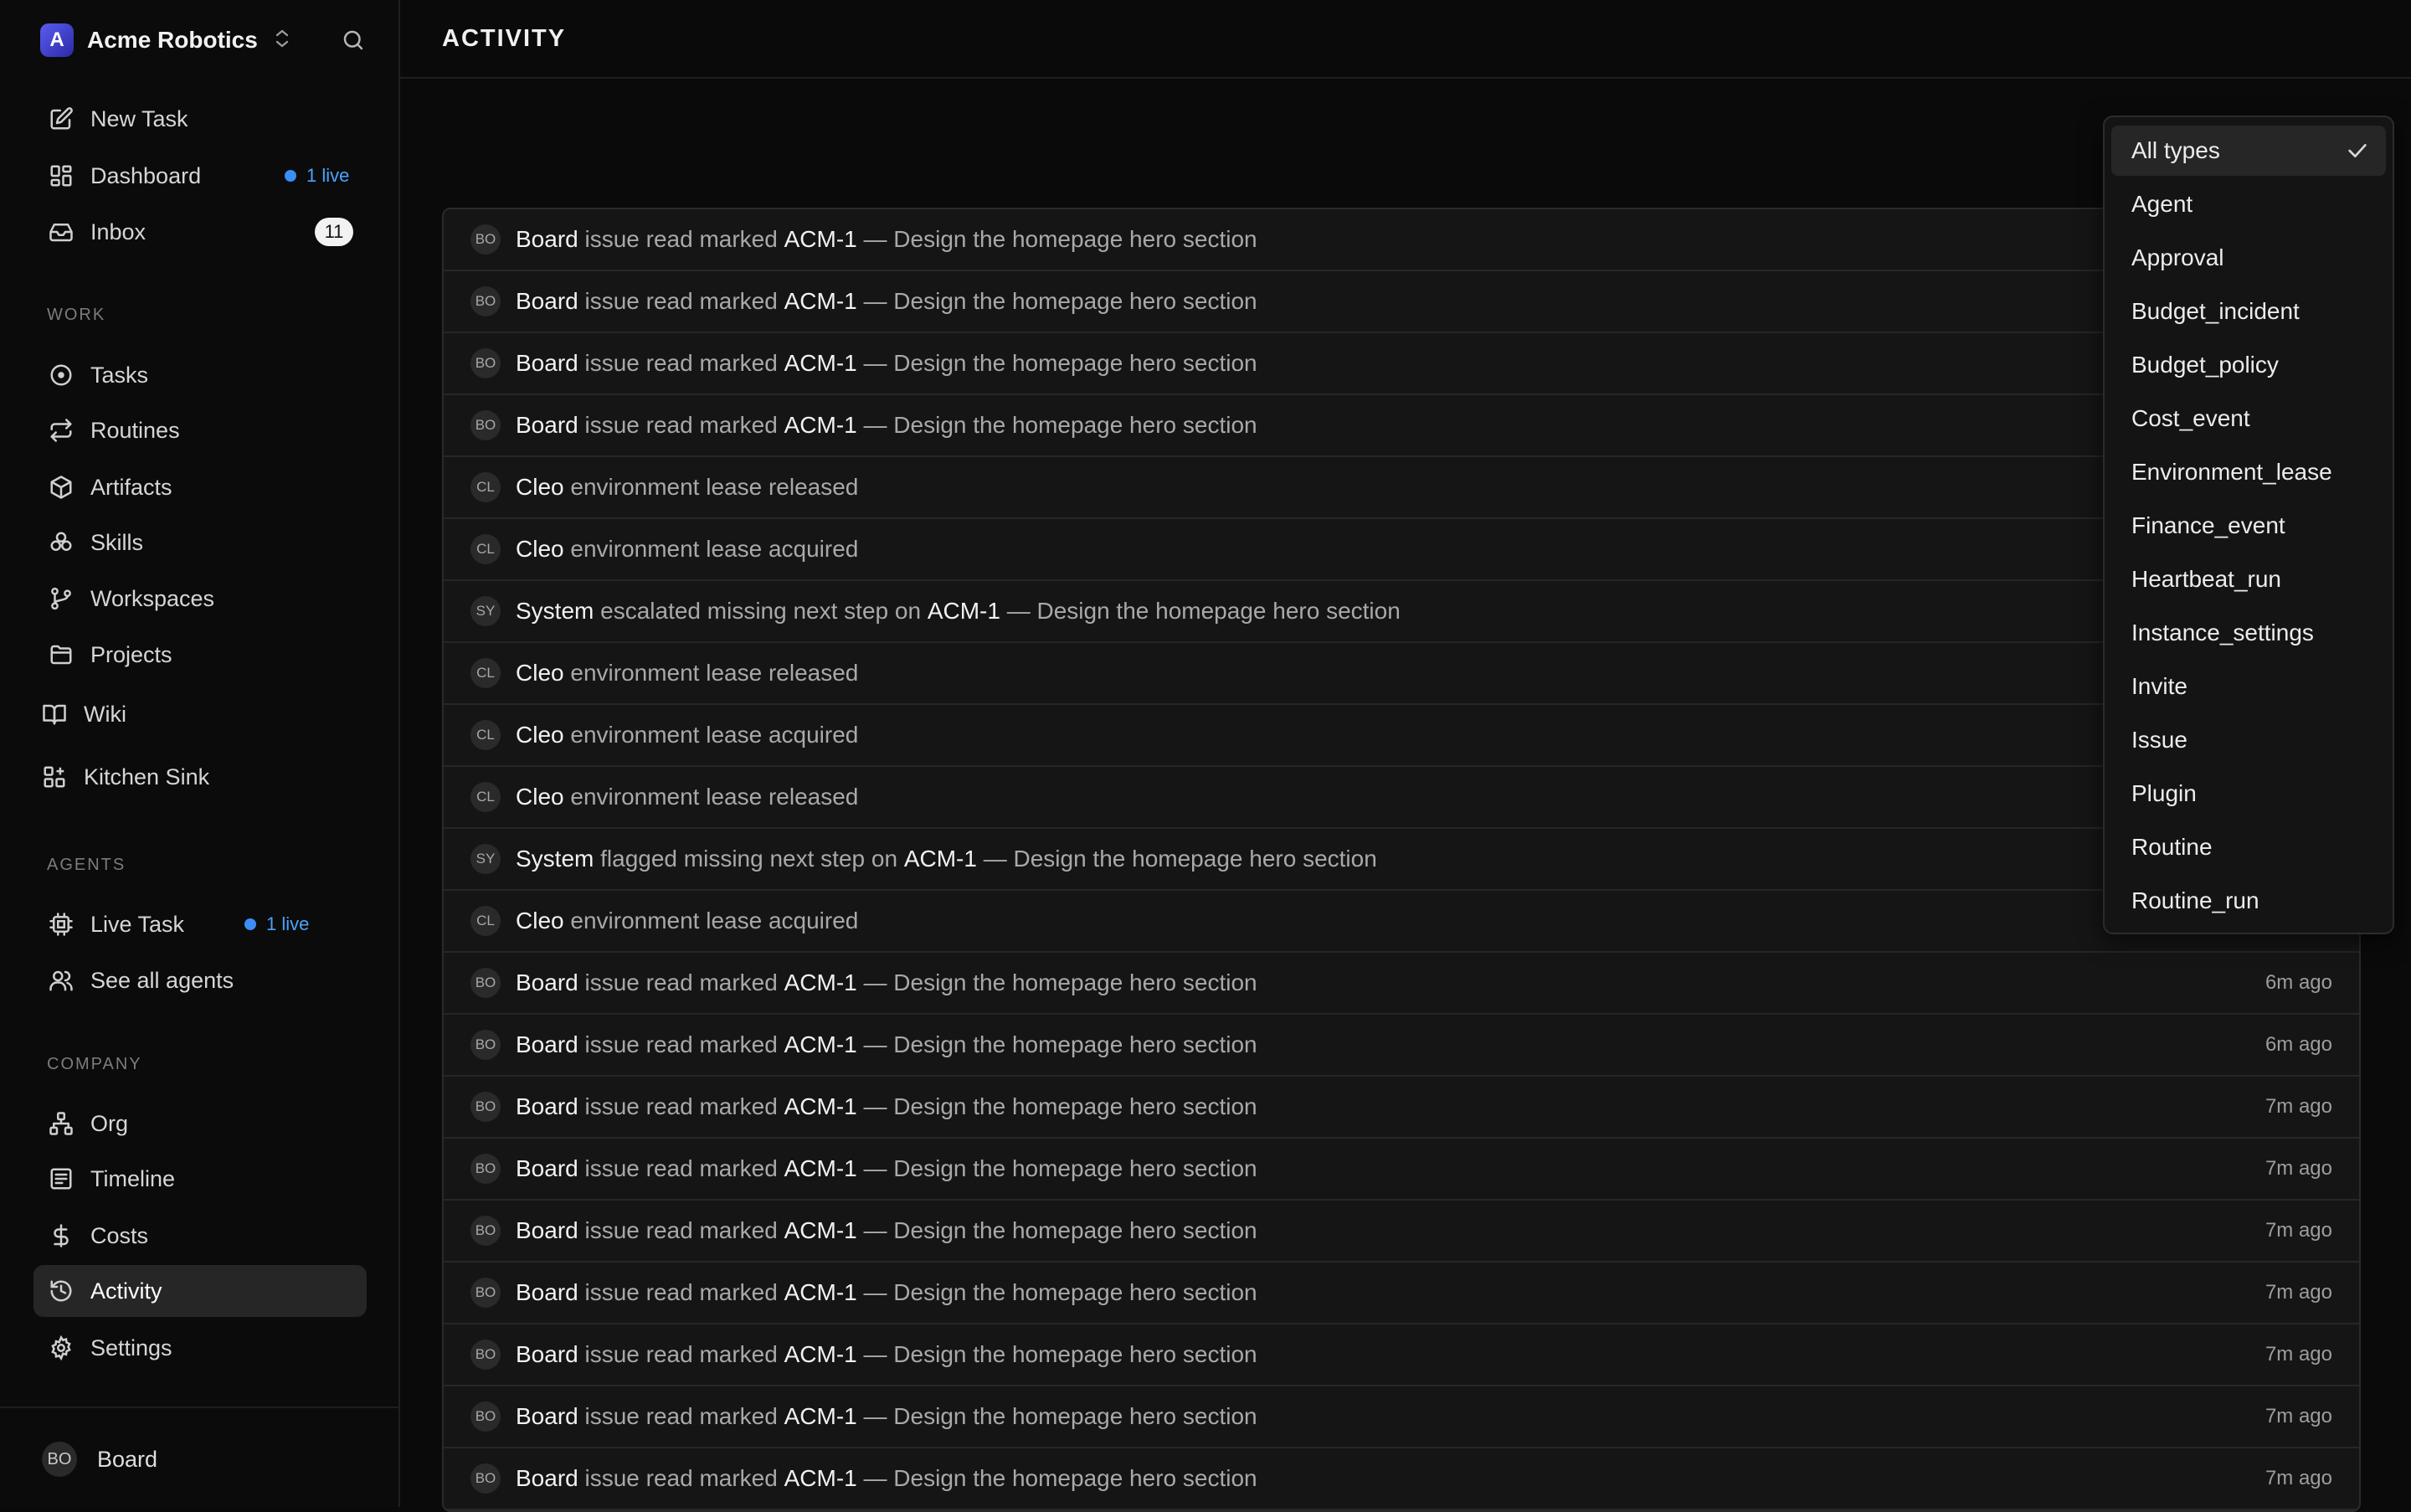 This screenshot has height=1512, width=2411. I want to click on nav-live-task: Live Task 1 live, so click(200, 924).